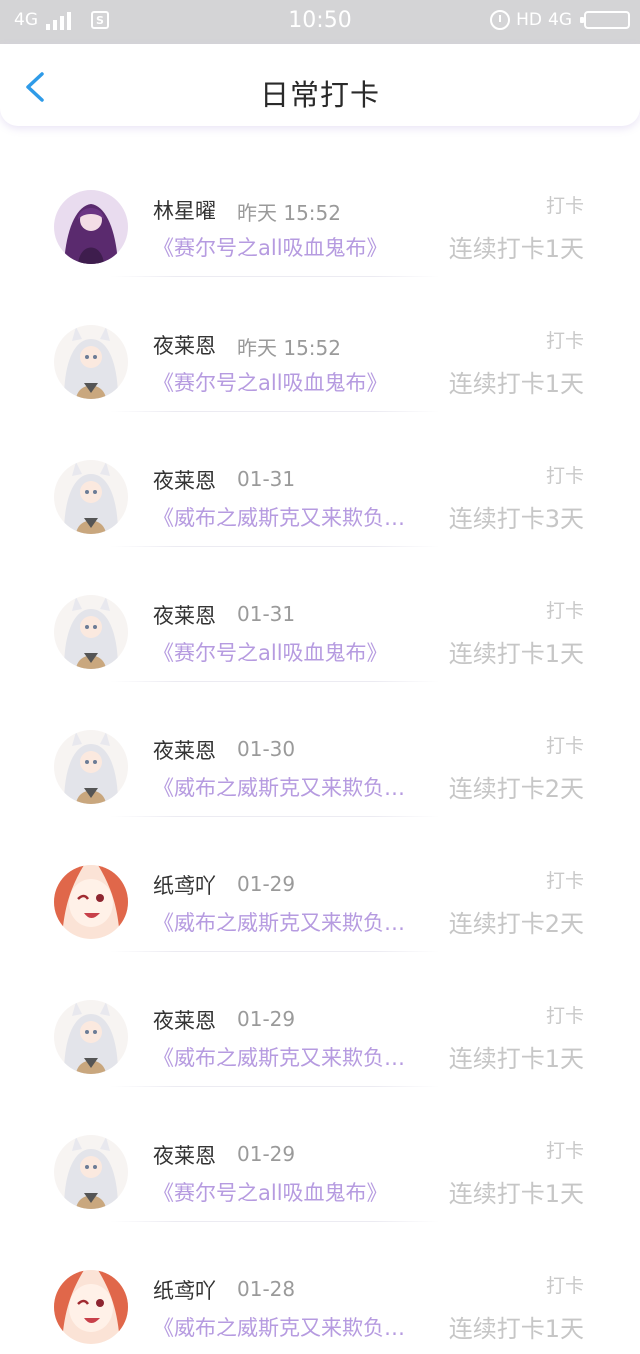 Image resolution: width=640 pixels, height=1354 pixels. I want to click on checkin-time: 01-30, so click(266, 749).